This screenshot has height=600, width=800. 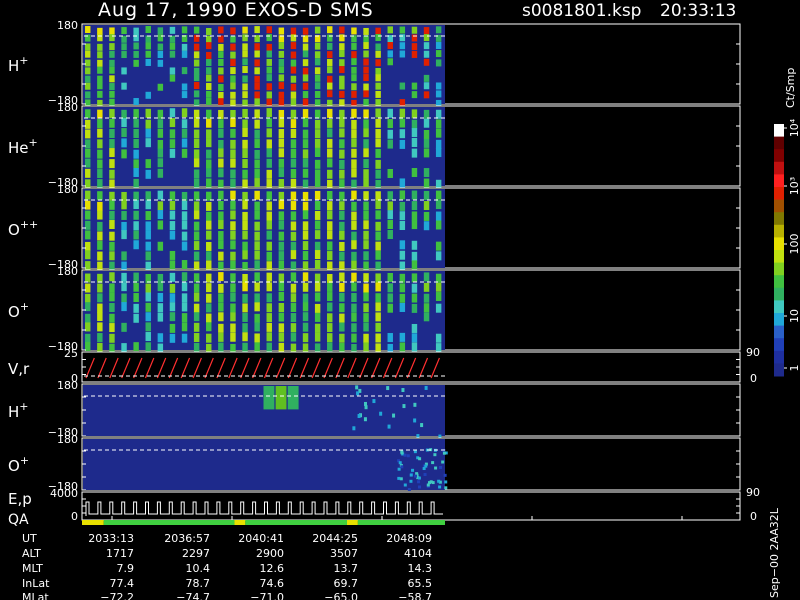 What do you see at coordinates (93, 522) in the screenshot?
I see `qa-segment` at bounding box center [93, 522].